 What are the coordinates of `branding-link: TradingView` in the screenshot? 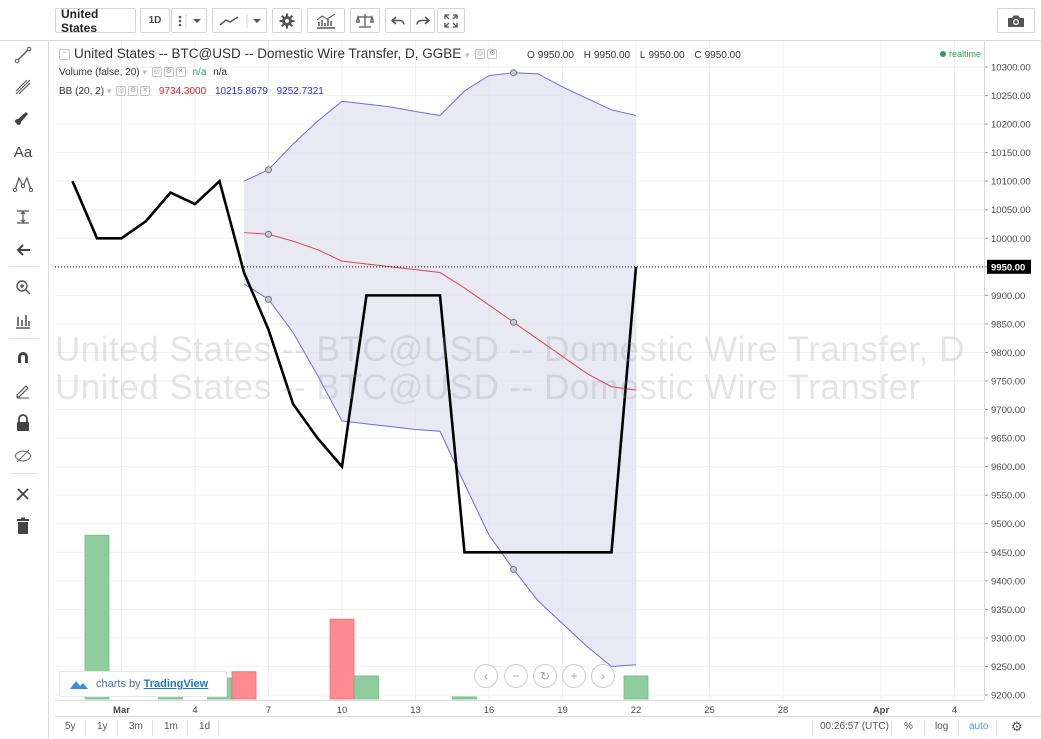 It's located at (176, 684).